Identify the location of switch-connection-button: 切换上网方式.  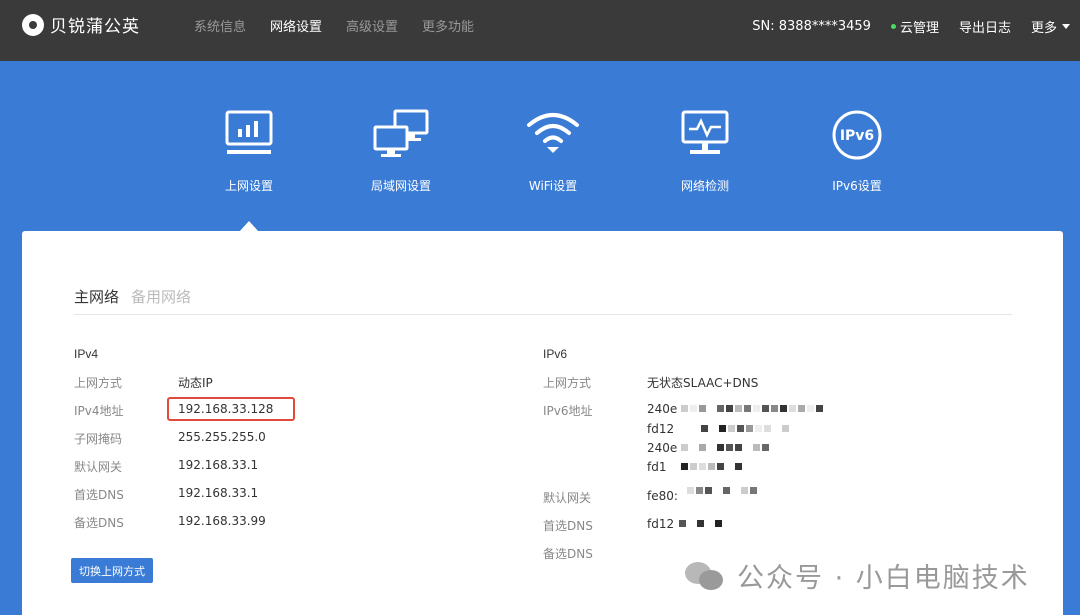
(112, 570).